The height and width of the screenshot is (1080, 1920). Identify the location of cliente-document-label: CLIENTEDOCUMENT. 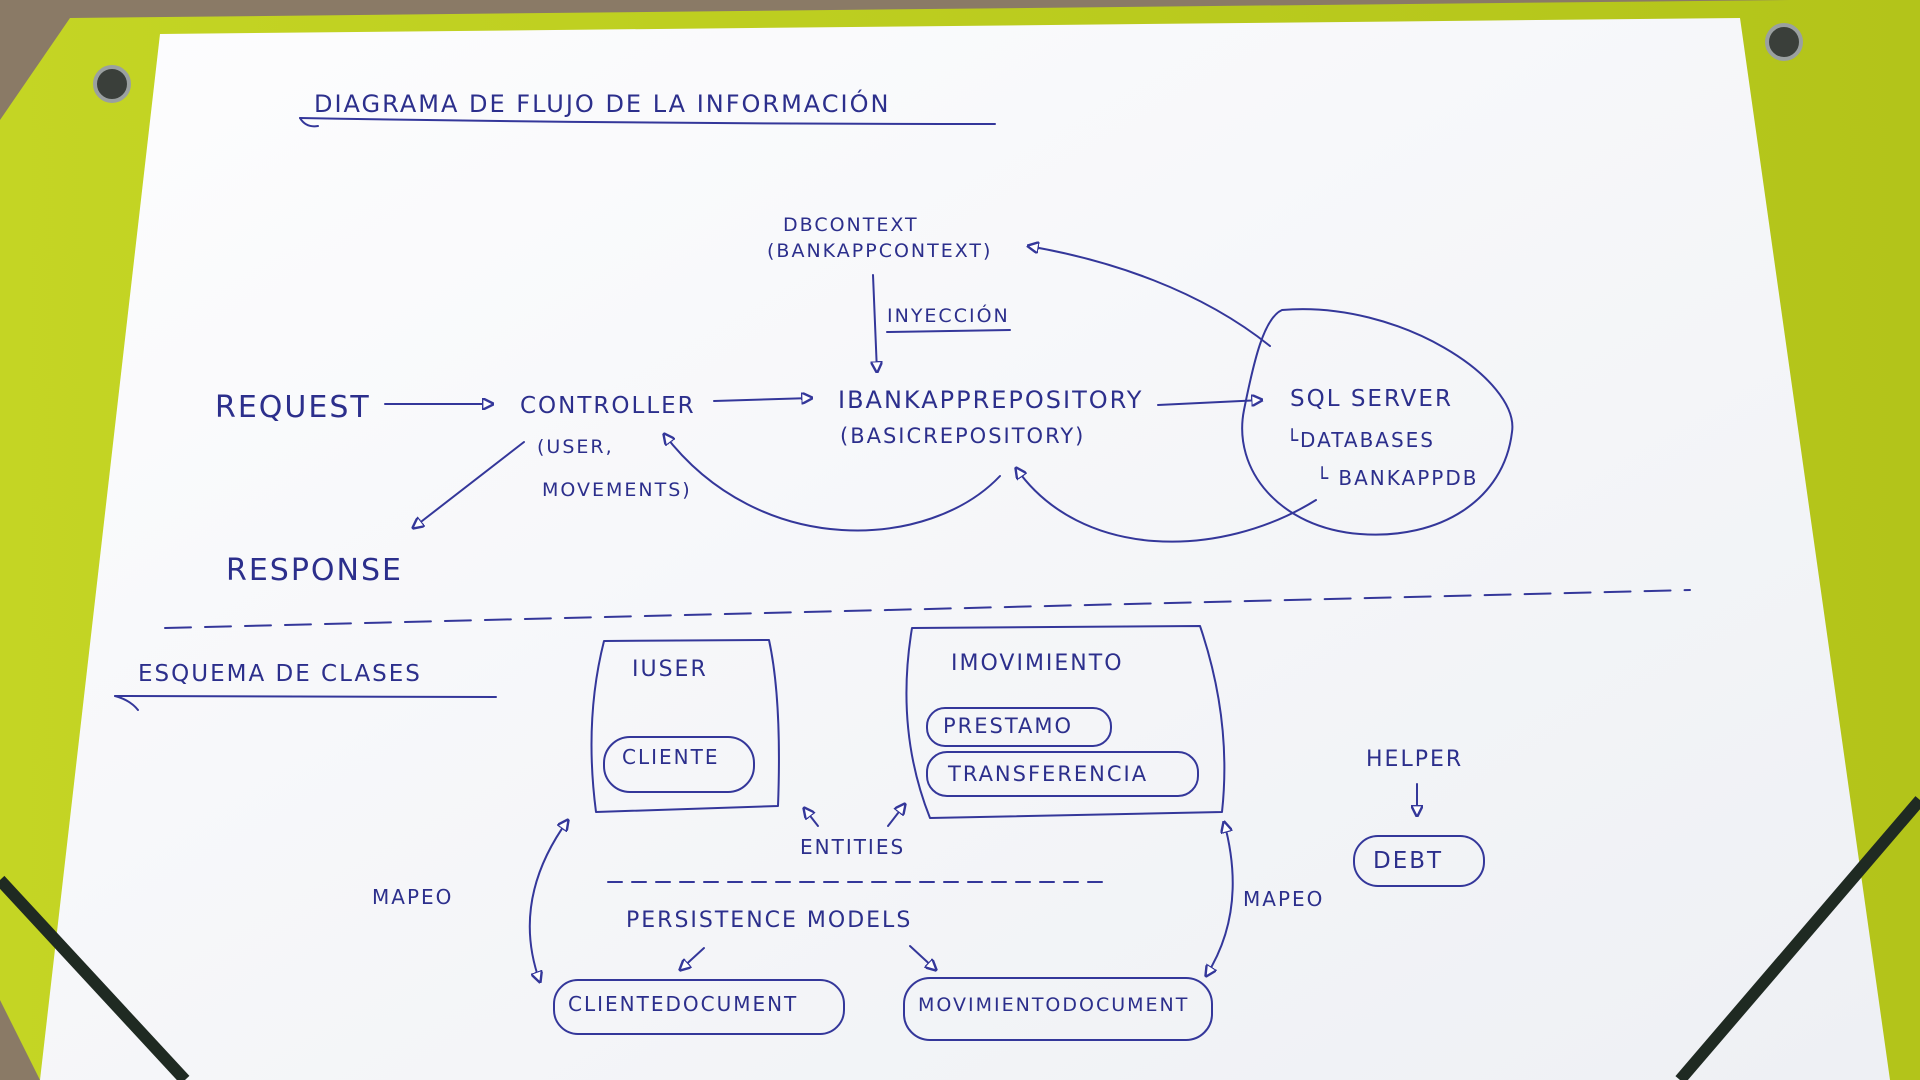
(683, 1004).